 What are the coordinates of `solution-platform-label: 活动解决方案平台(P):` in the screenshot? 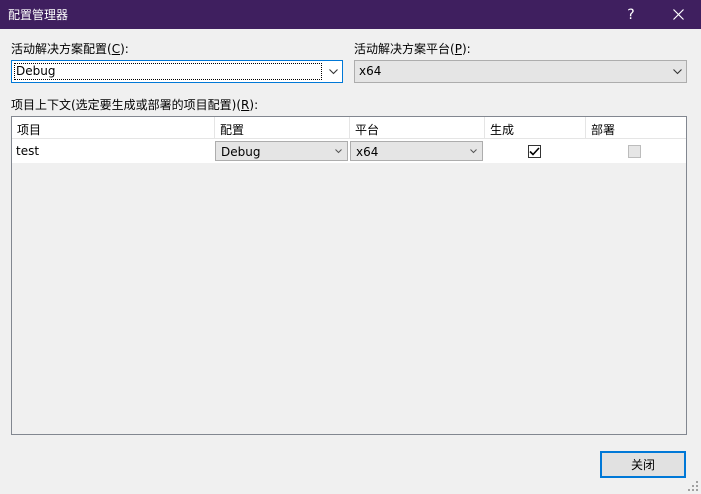 It's located at (412, 48).